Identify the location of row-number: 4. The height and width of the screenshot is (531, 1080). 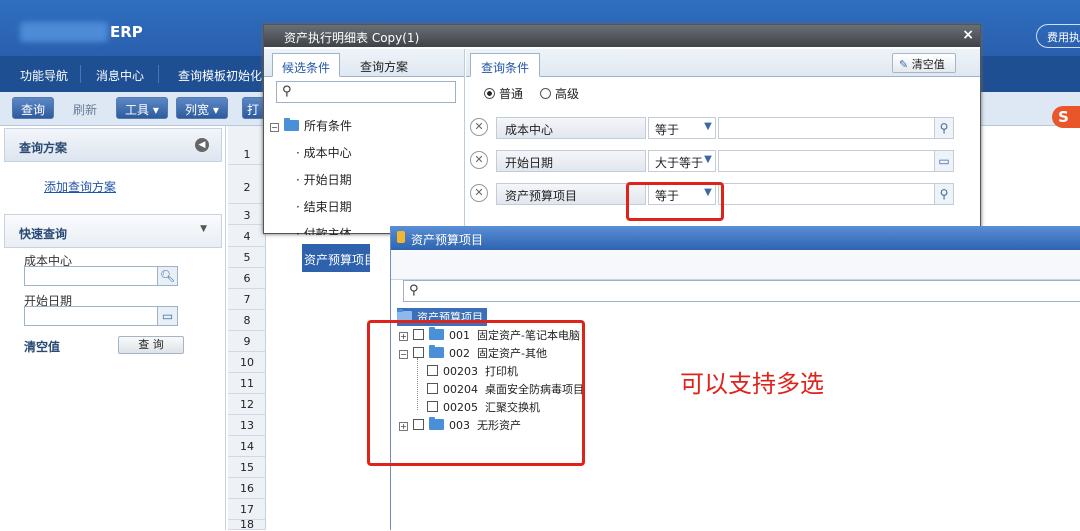
(247, 236).